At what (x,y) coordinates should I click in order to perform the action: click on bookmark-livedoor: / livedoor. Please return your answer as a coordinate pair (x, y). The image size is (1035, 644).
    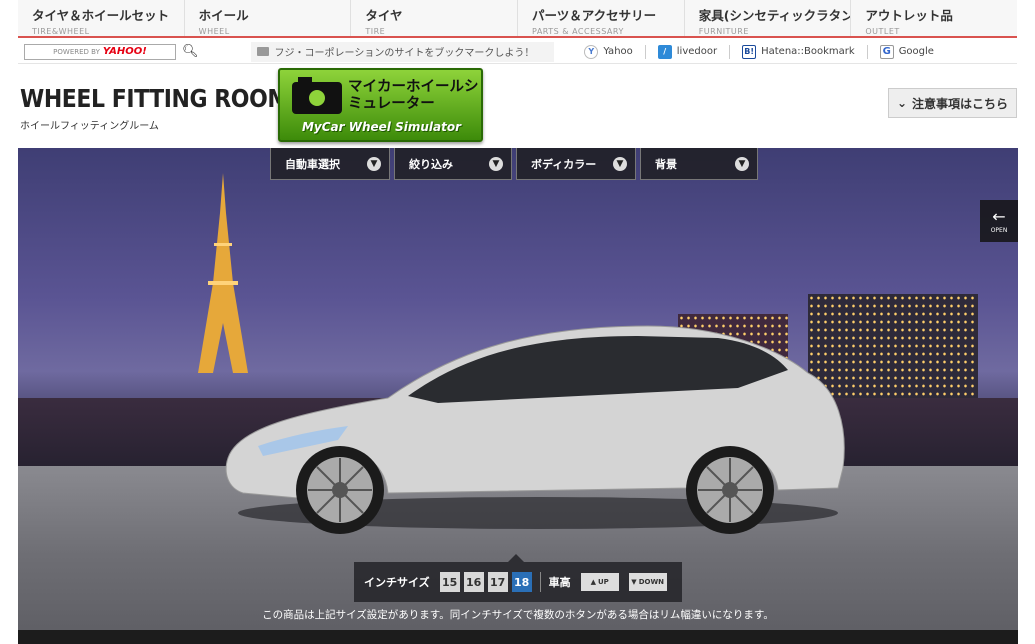
    Looking at the image, I should click on (688, 51).